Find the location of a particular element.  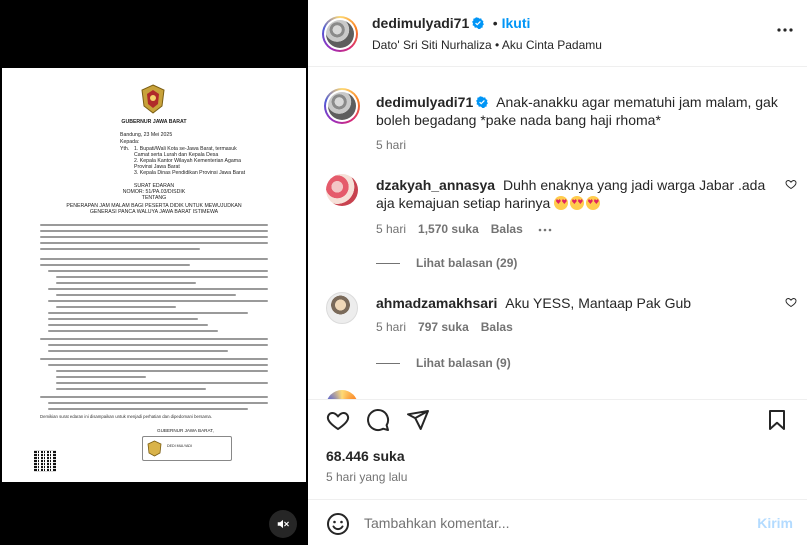

e-signature-box: DEDI MULYADI is located at coordinates (187, 448).